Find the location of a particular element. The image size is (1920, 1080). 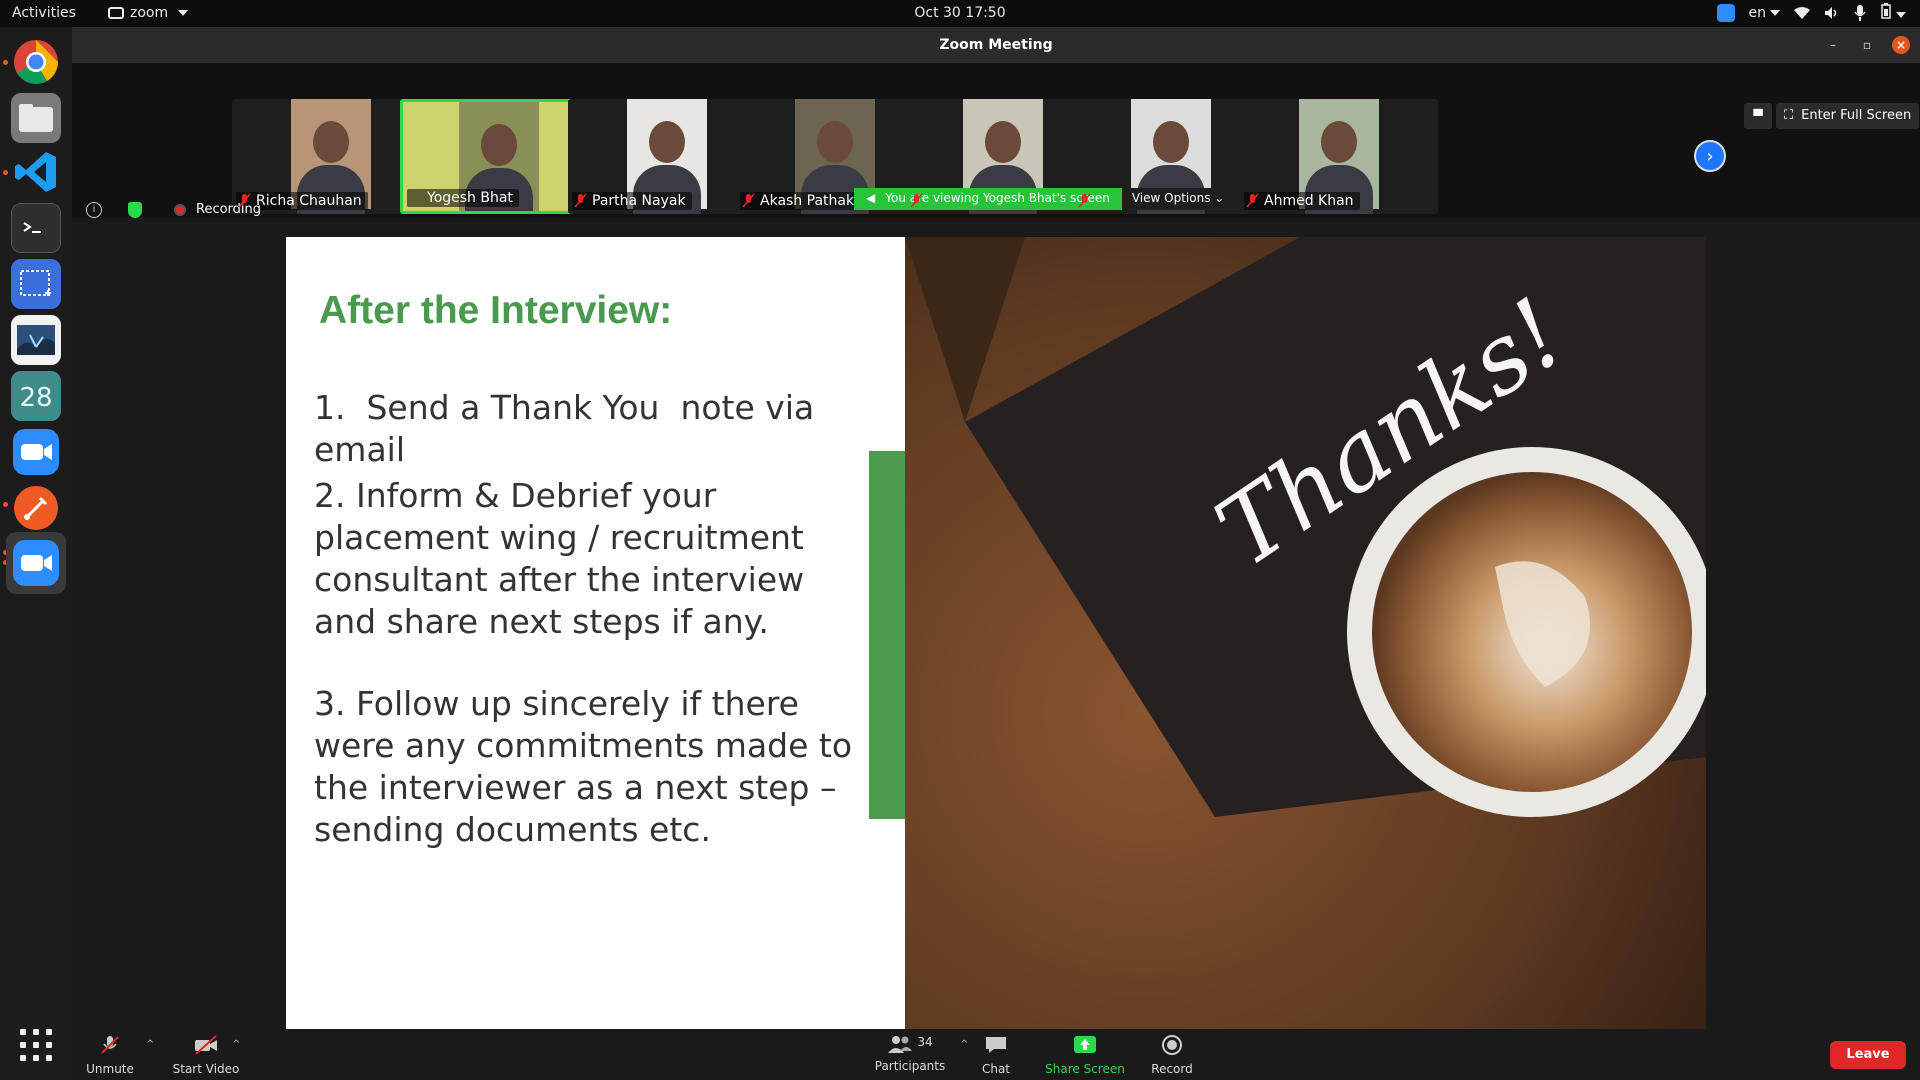

wifi-icon is located at coordinates (1802, 13).